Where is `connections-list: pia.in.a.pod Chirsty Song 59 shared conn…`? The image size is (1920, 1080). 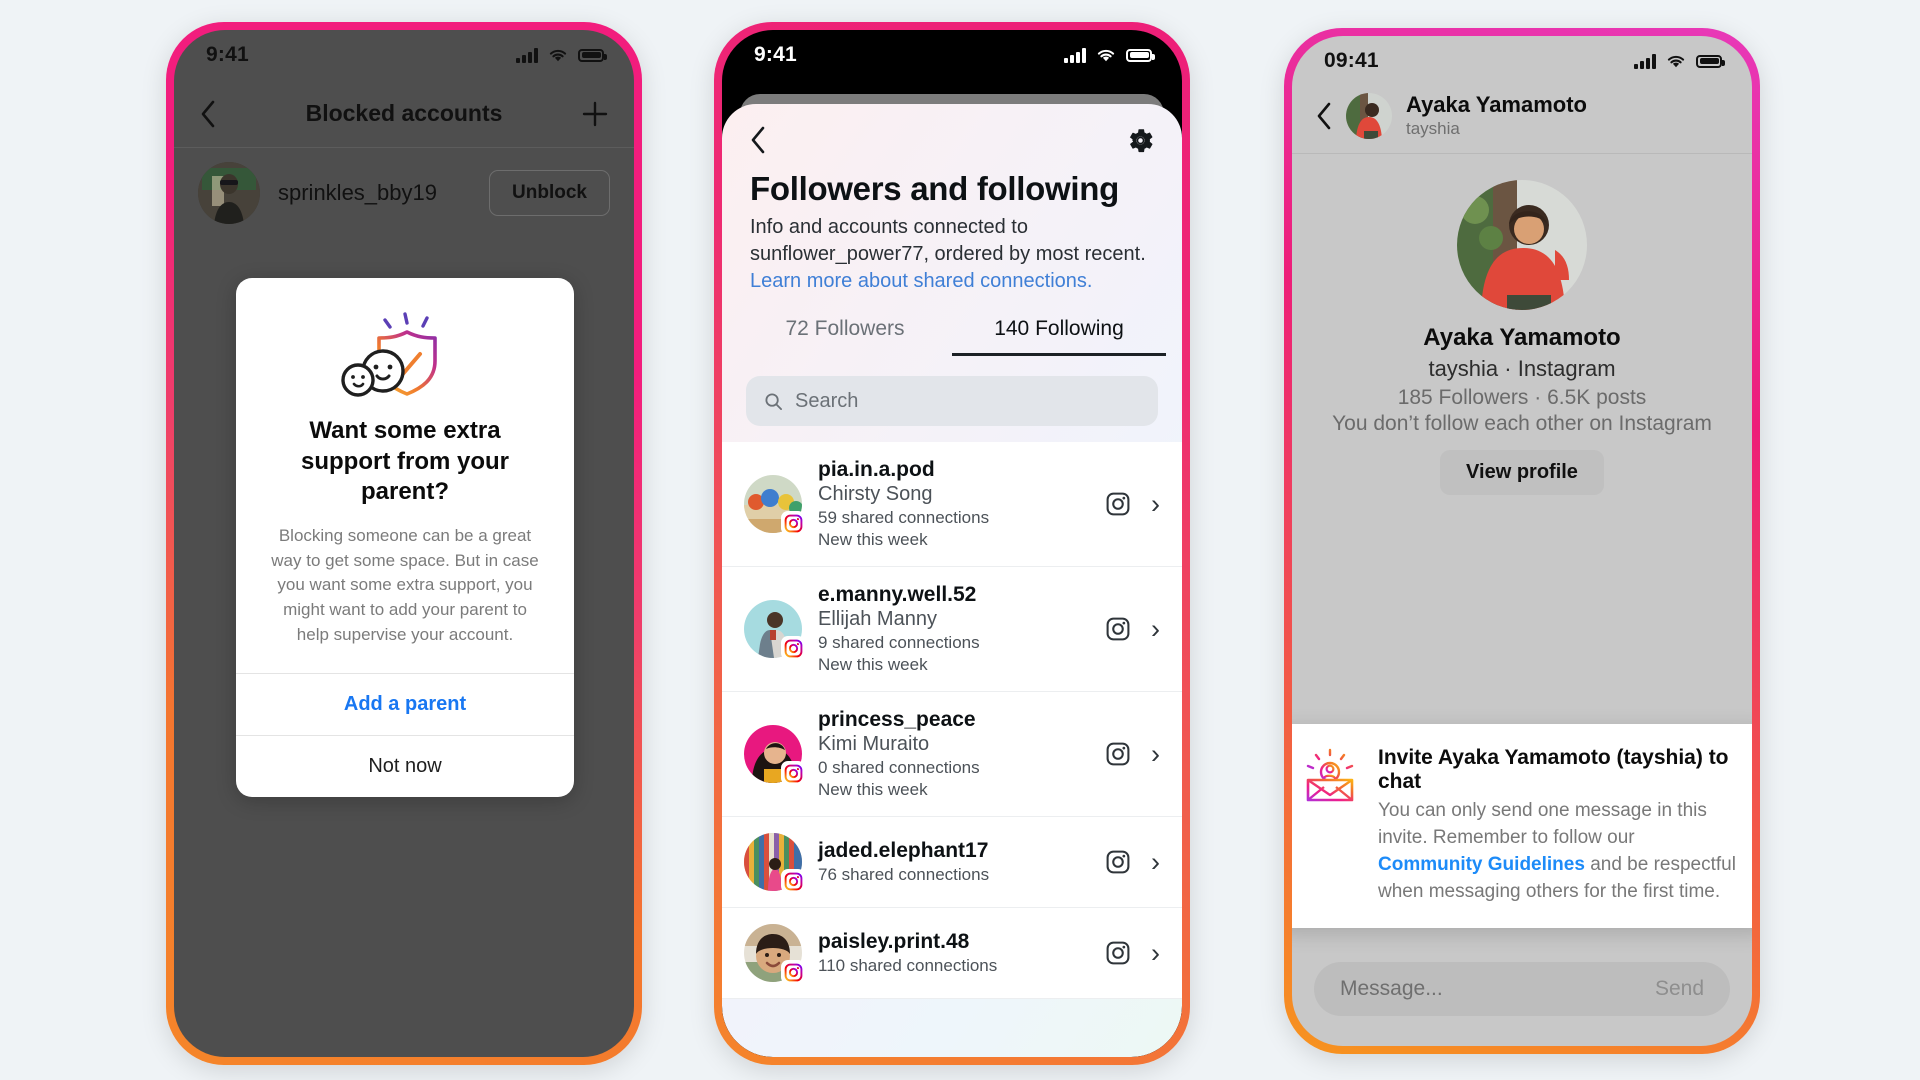 connections-list: pia.in.a.pod Chirsty Song 59 shared conn… is located at coordinates (952, 720).